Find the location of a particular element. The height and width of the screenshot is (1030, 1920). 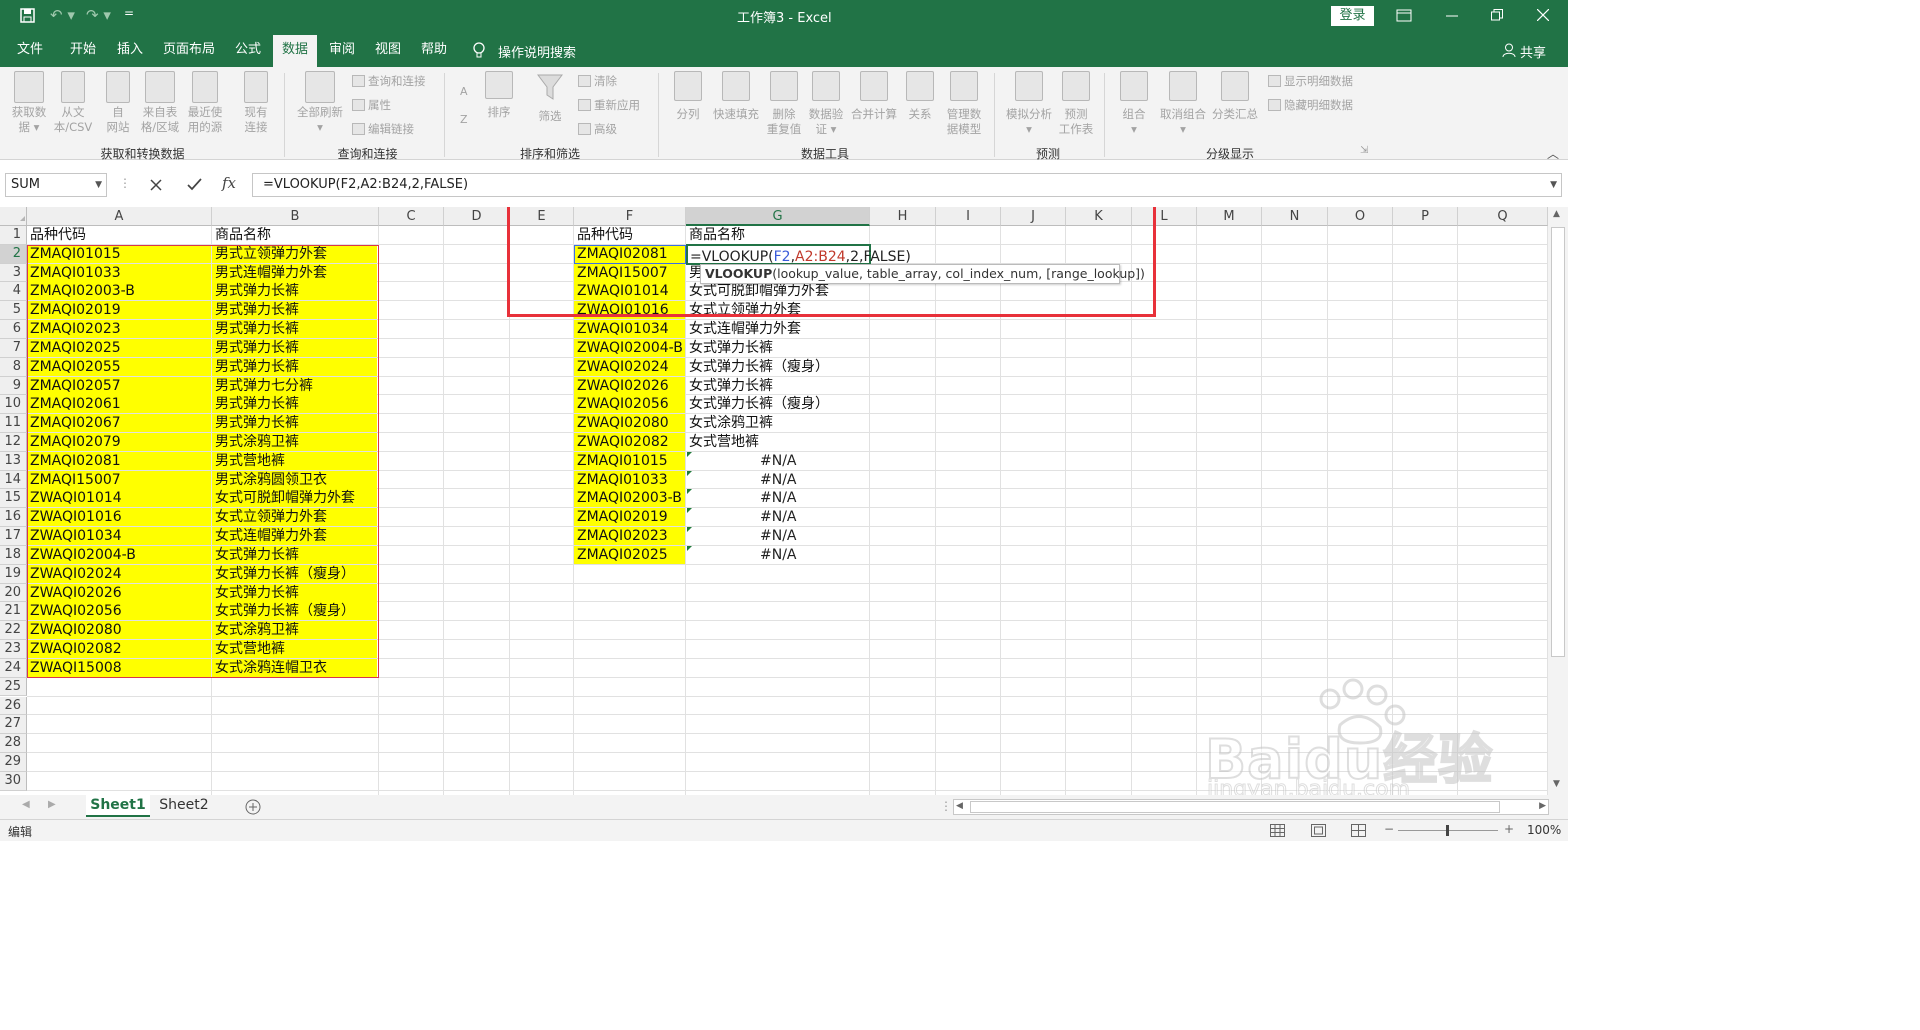

column-header-d: D is located at coordinates (477, 216).